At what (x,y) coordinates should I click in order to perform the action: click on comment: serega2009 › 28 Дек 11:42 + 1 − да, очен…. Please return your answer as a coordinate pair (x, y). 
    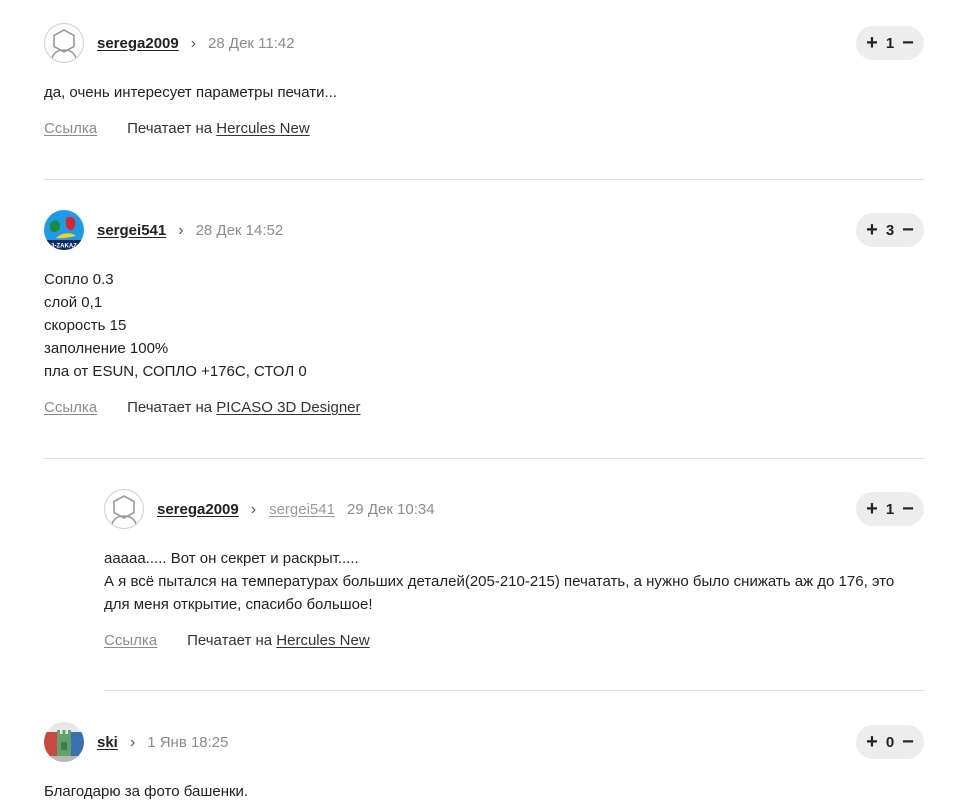
    Looking at the image, I should click on (484, 80).